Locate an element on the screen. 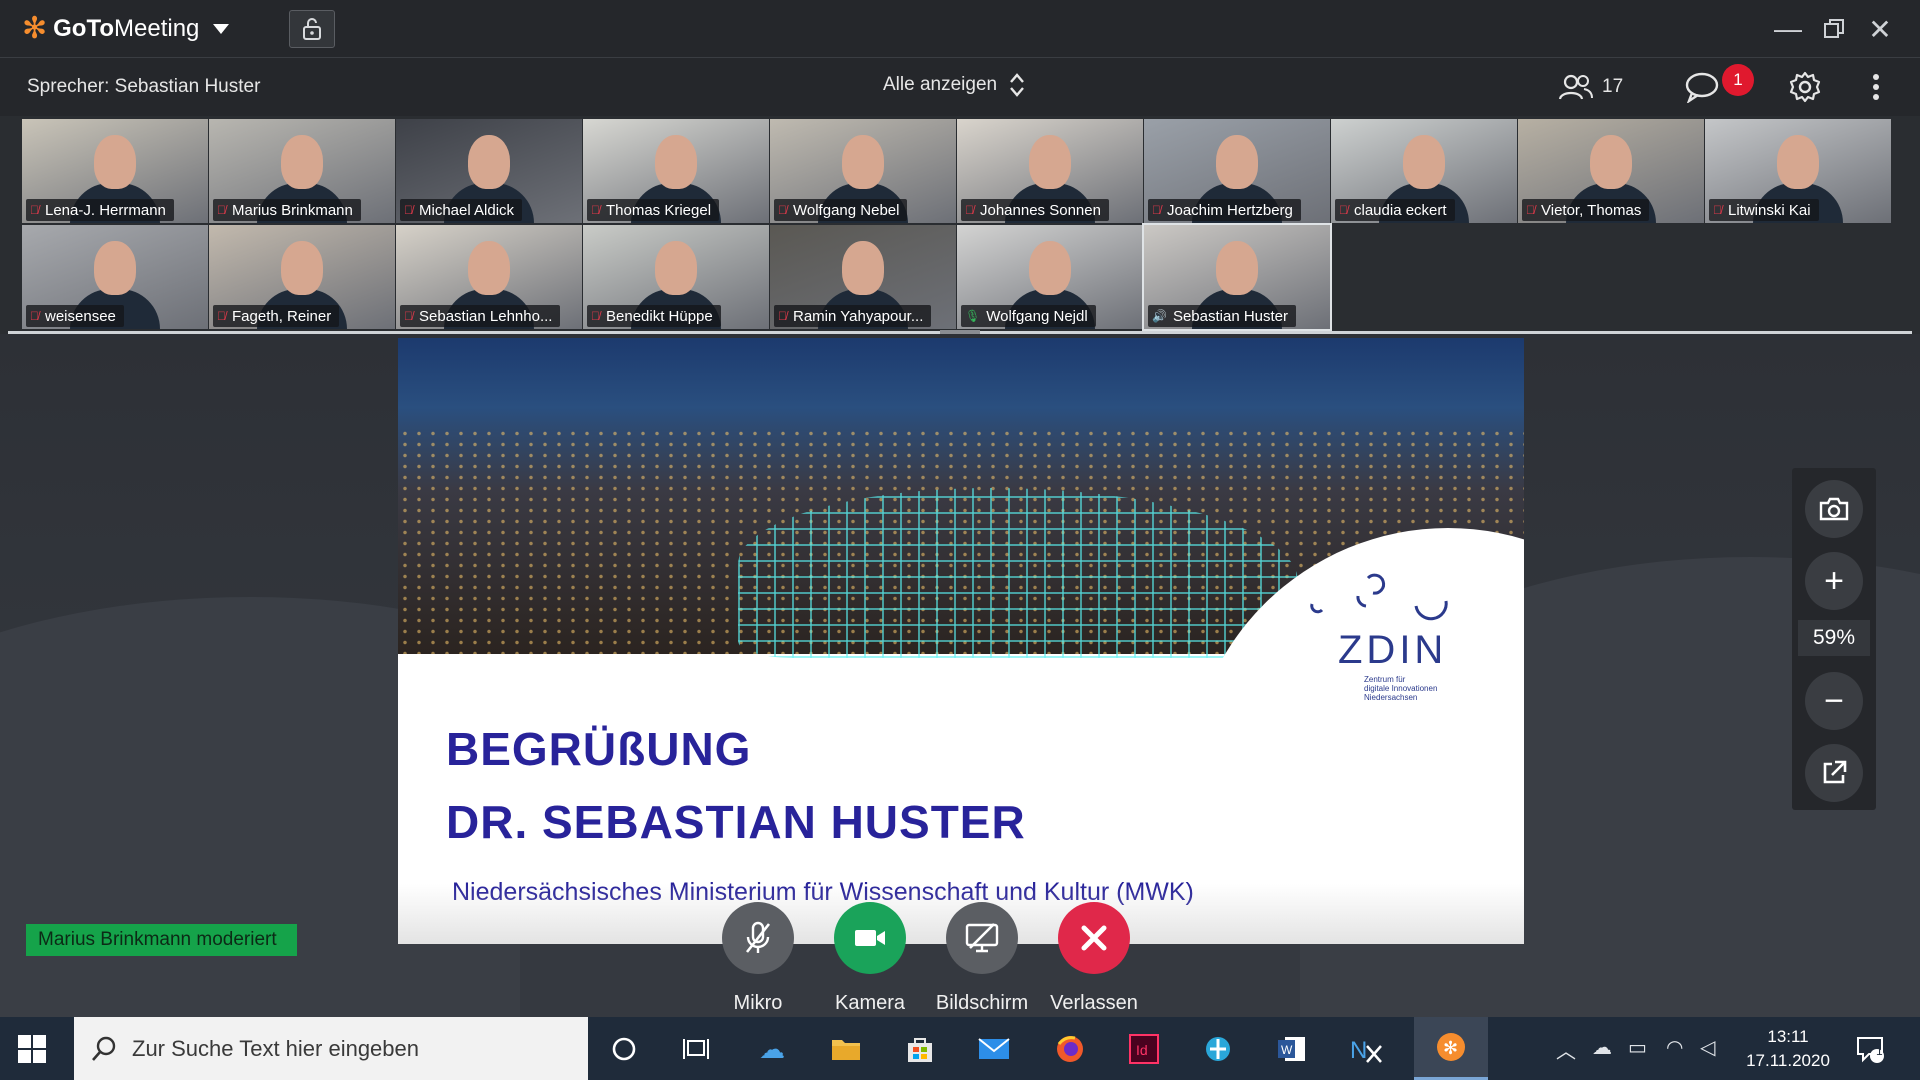  participant-tile: 🎙̸ Joachim Hertzberg is located at coordinates (1237, 171).